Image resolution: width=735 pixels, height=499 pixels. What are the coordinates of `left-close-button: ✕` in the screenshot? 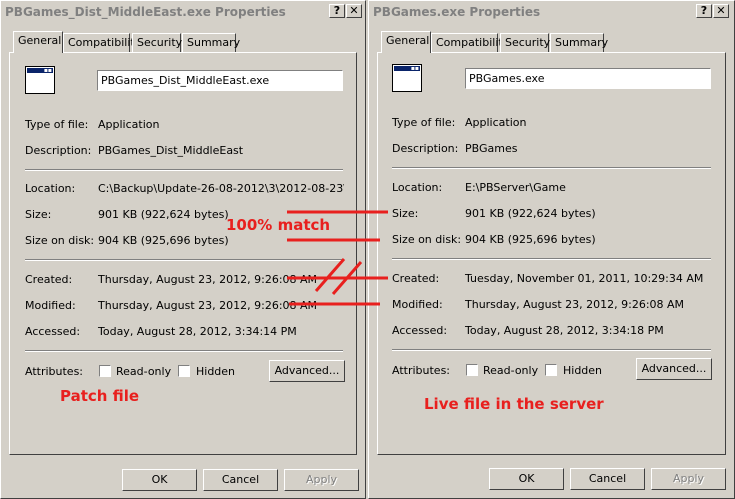 It's located at (354, 11).